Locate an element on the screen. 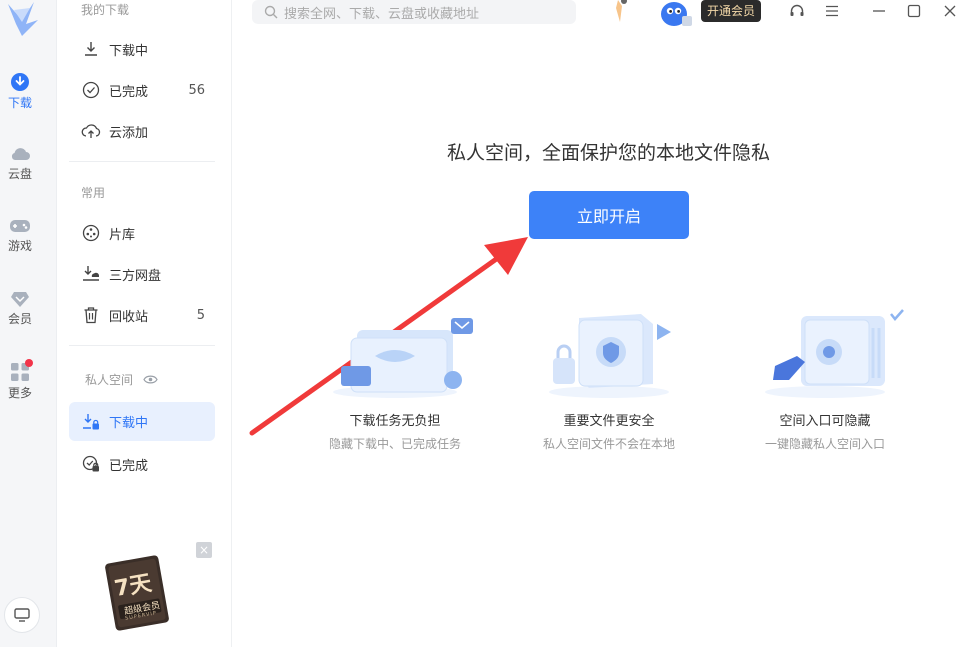 The width and height of the screenshot is (975, 647). check-lock-icon is located at coordinates (91, 464).